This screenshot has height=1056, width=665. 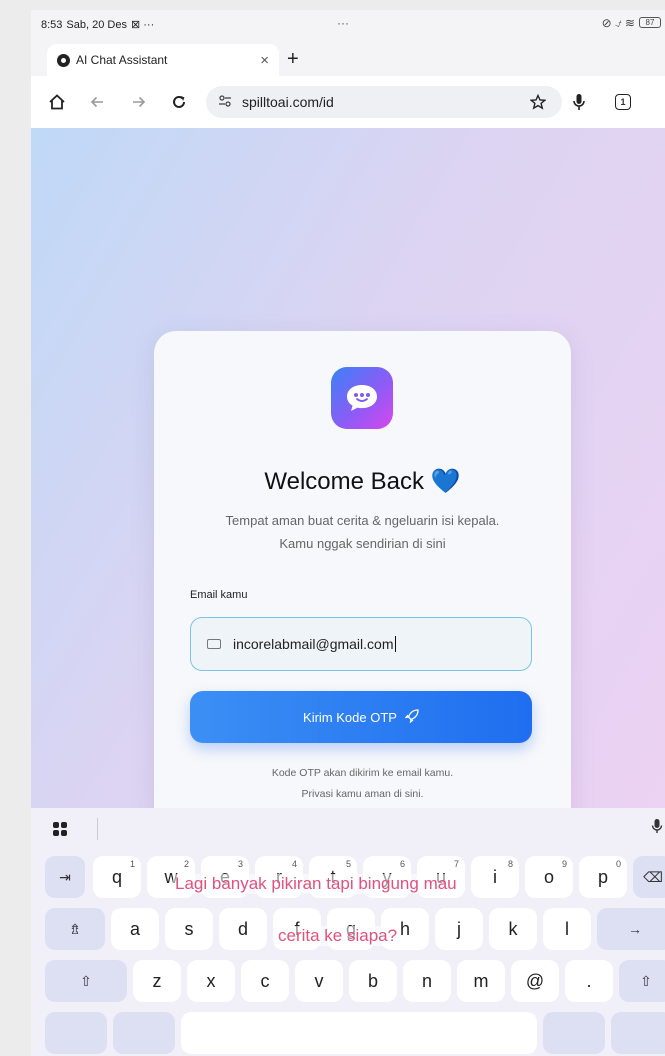 I want to click on tab-count: 1, so click(x=623, y=102).